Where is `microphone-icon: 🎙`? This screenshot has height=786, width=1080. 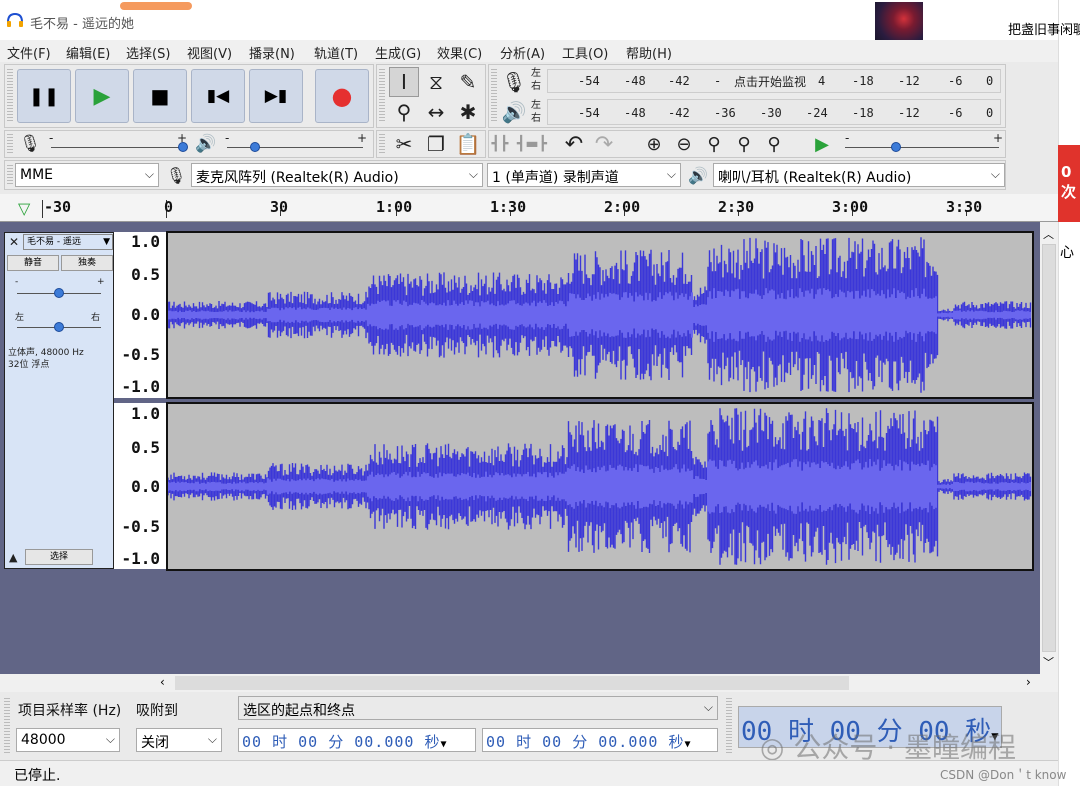
microphone-icon: 🎙 is located at coordinates (514, 82).